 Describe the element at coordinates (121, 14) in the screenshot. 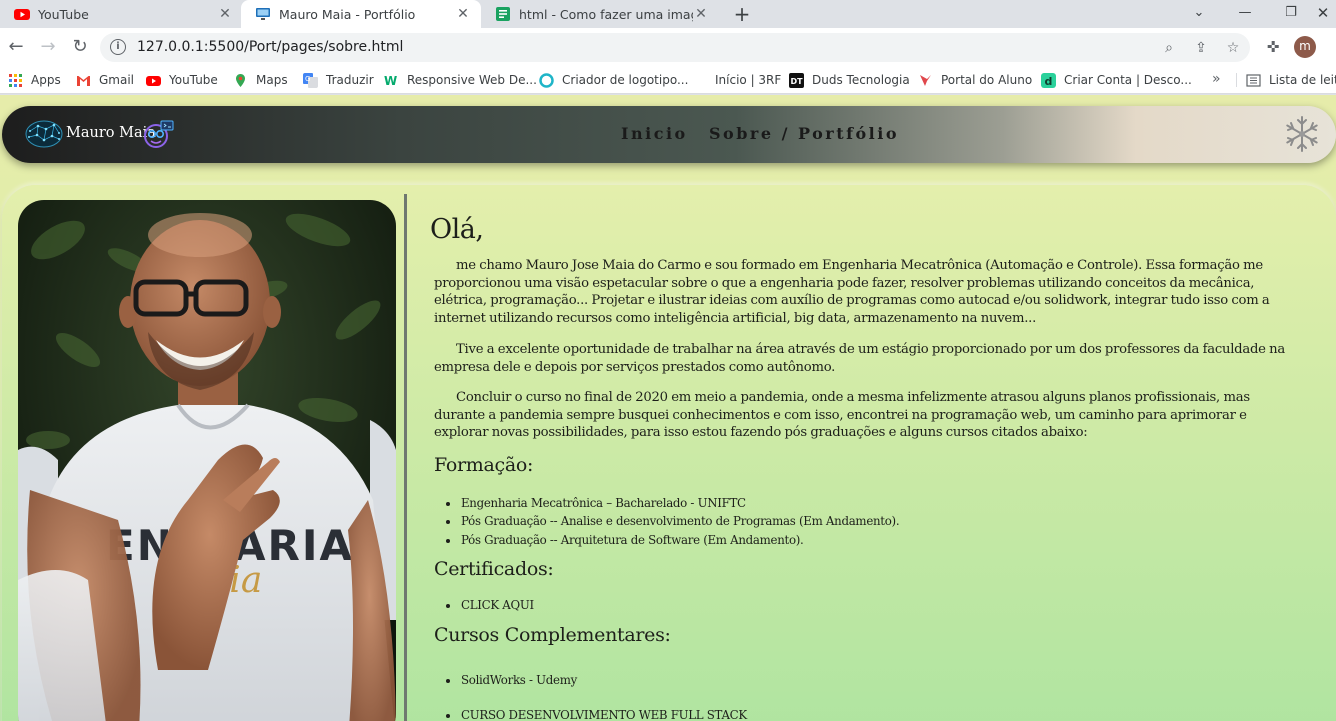

I see `tab-youtube: YouTube ✕` at that location.